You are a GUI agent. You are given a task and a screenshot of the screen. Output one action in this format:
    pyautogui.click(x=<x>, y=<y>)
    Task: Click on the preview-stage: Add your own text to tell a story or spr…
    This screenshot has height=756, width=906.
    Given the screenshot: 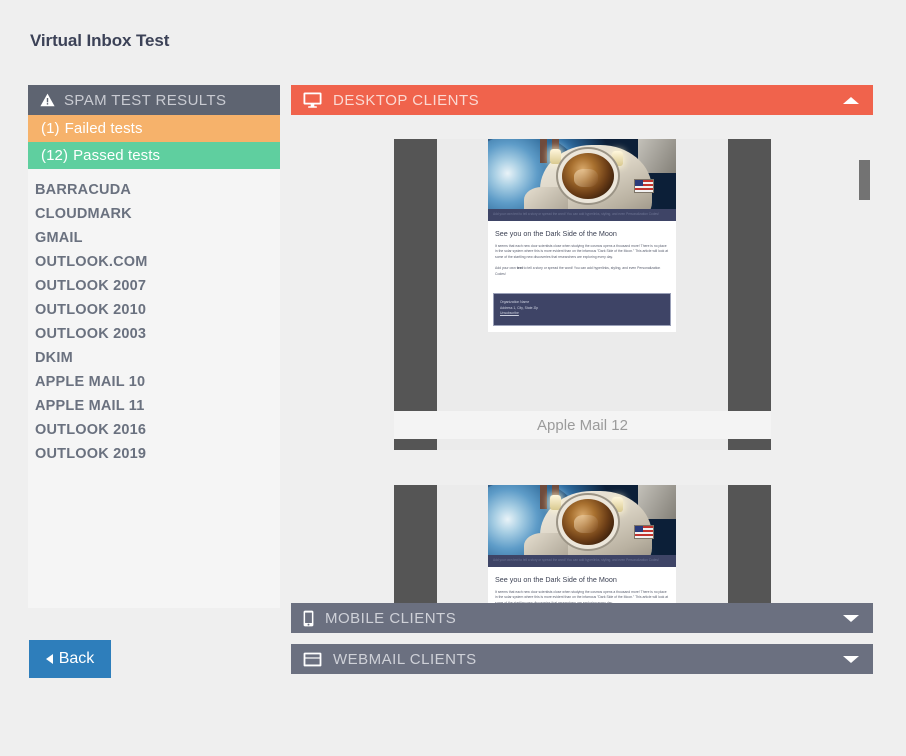 What is the action you would take?
    pyautogui.click(x=582, y=544)
    